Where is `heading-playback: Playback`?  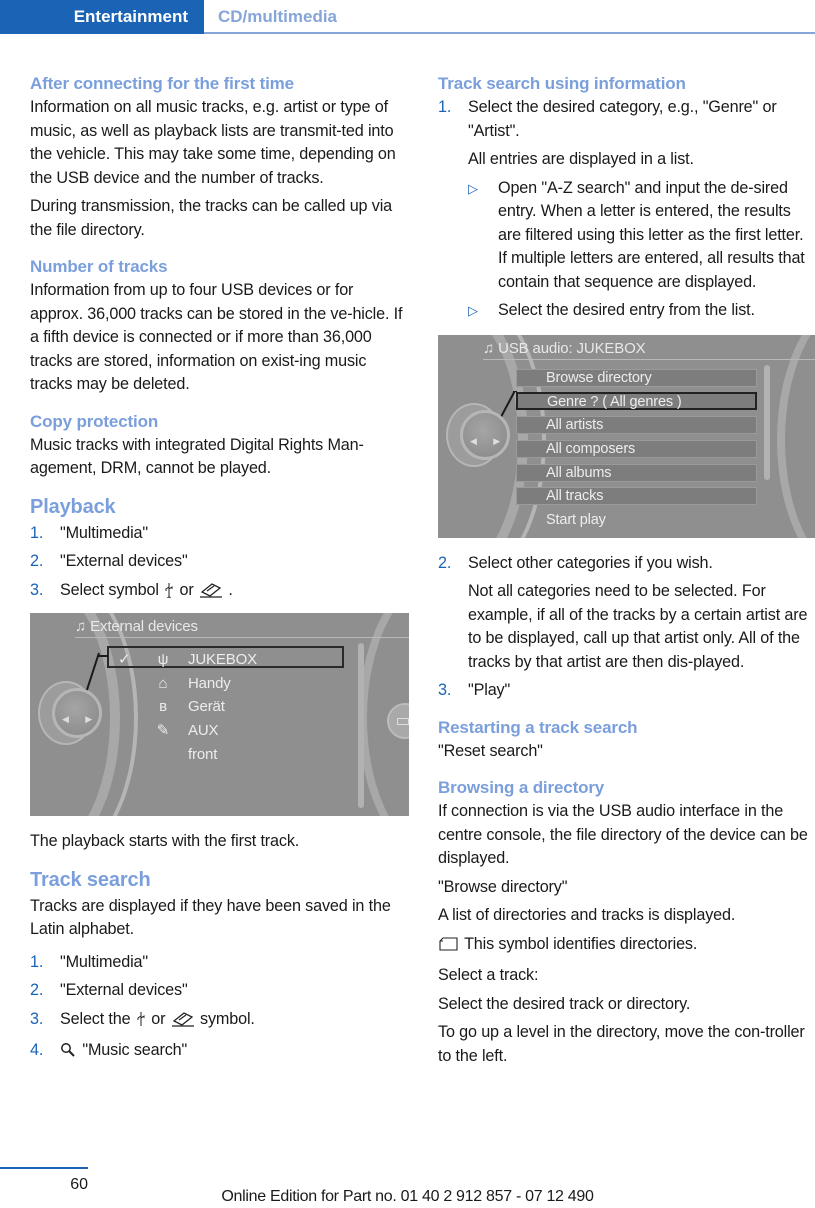 heading-playback: Playback is located at coordinates (73, 506).